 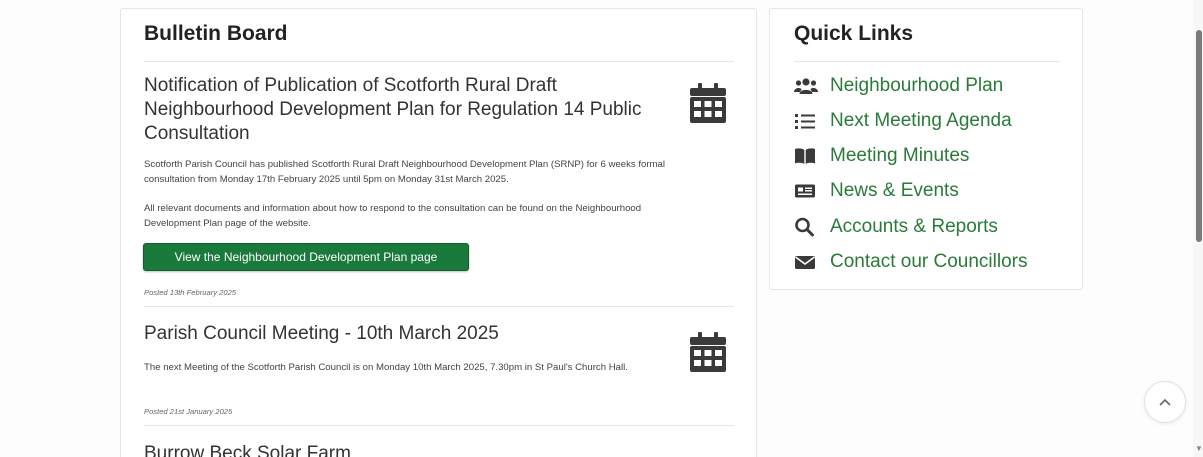 What do you see at coordinates (807, 121) in the screenshot?
I see `list-icon` at bounding box center [807, 121].